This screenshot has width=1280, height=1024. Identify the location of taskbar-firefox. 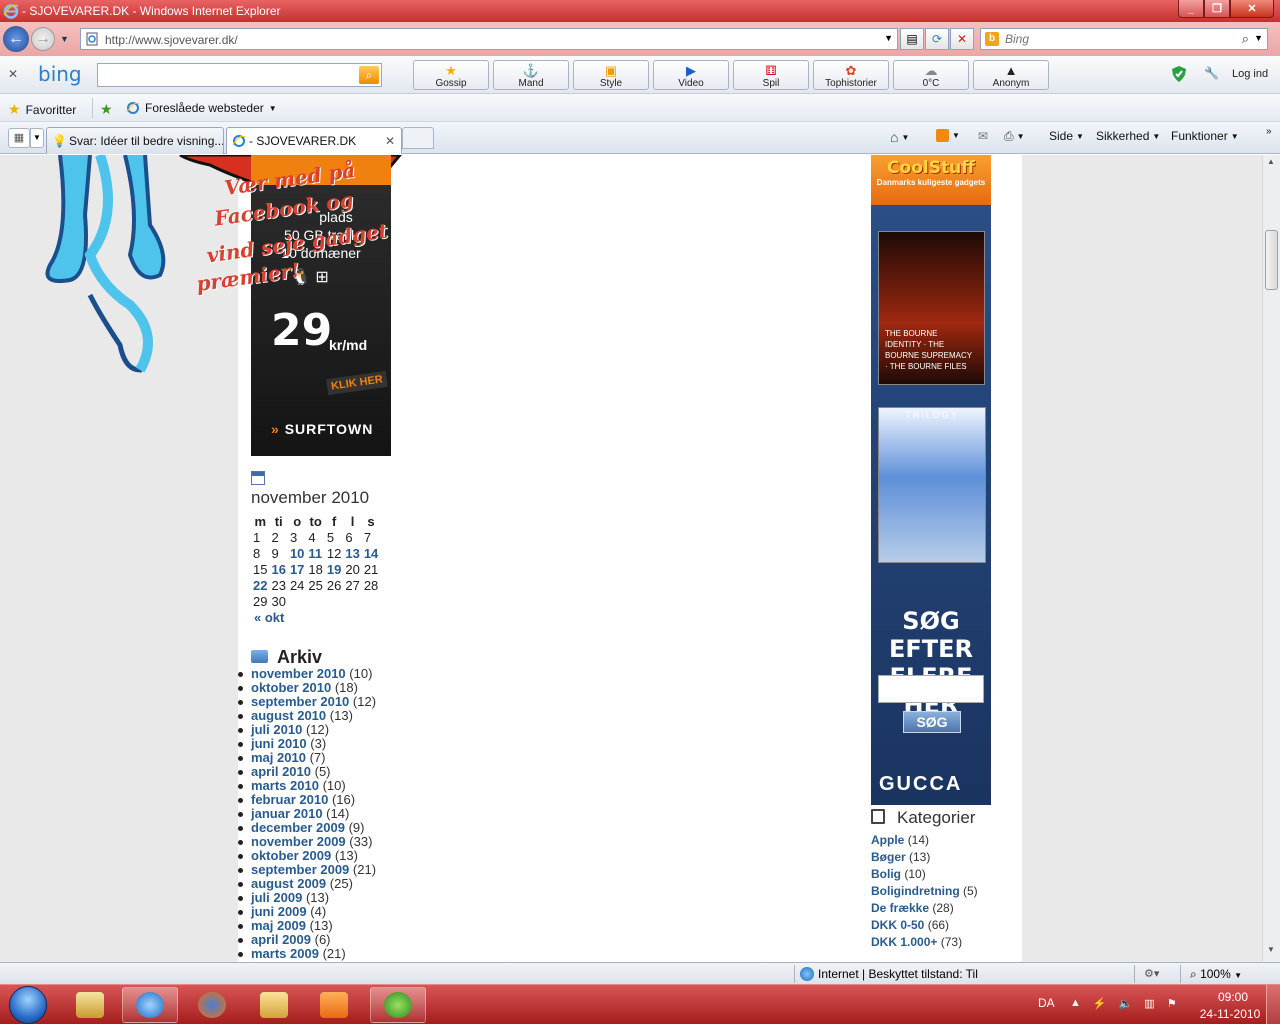
(212, 1005).